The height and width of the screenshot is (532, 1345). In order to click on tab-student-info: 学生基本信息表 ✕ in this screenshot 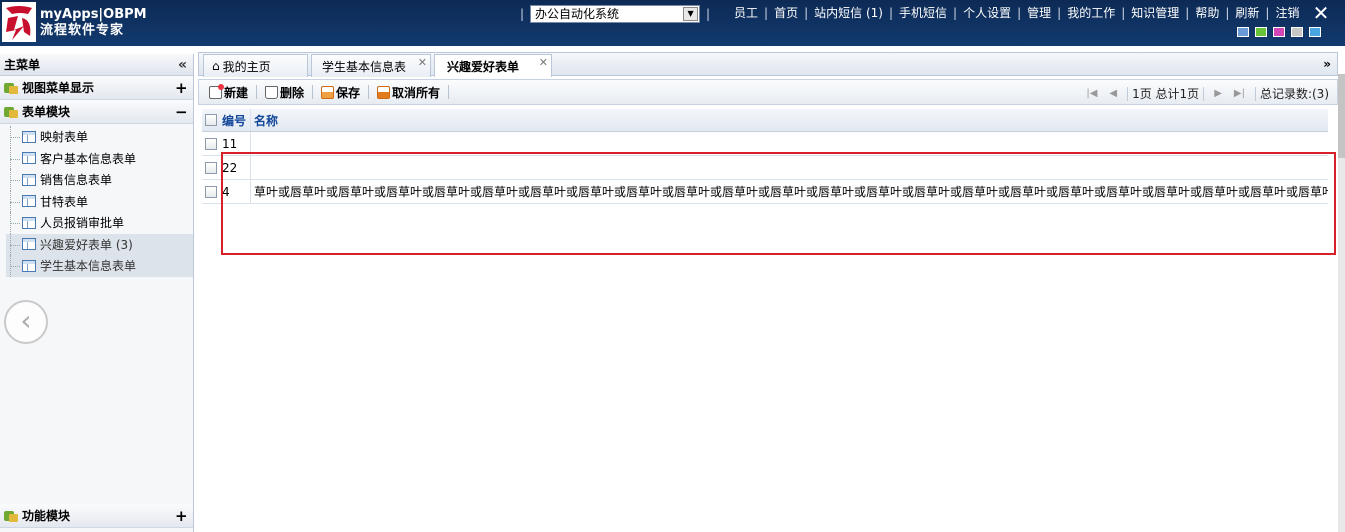, I will do `click(371, 65)`.